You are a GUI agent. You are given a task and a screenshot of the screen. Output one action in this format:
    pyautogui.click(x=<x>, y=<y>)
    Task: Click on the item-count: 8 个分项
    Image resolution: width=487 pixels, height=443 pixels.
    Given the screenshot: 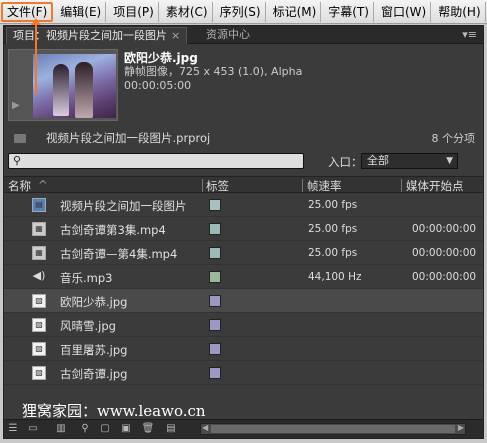 What is the action you would take?
    pyautogui.click(x=453, y=138)
    